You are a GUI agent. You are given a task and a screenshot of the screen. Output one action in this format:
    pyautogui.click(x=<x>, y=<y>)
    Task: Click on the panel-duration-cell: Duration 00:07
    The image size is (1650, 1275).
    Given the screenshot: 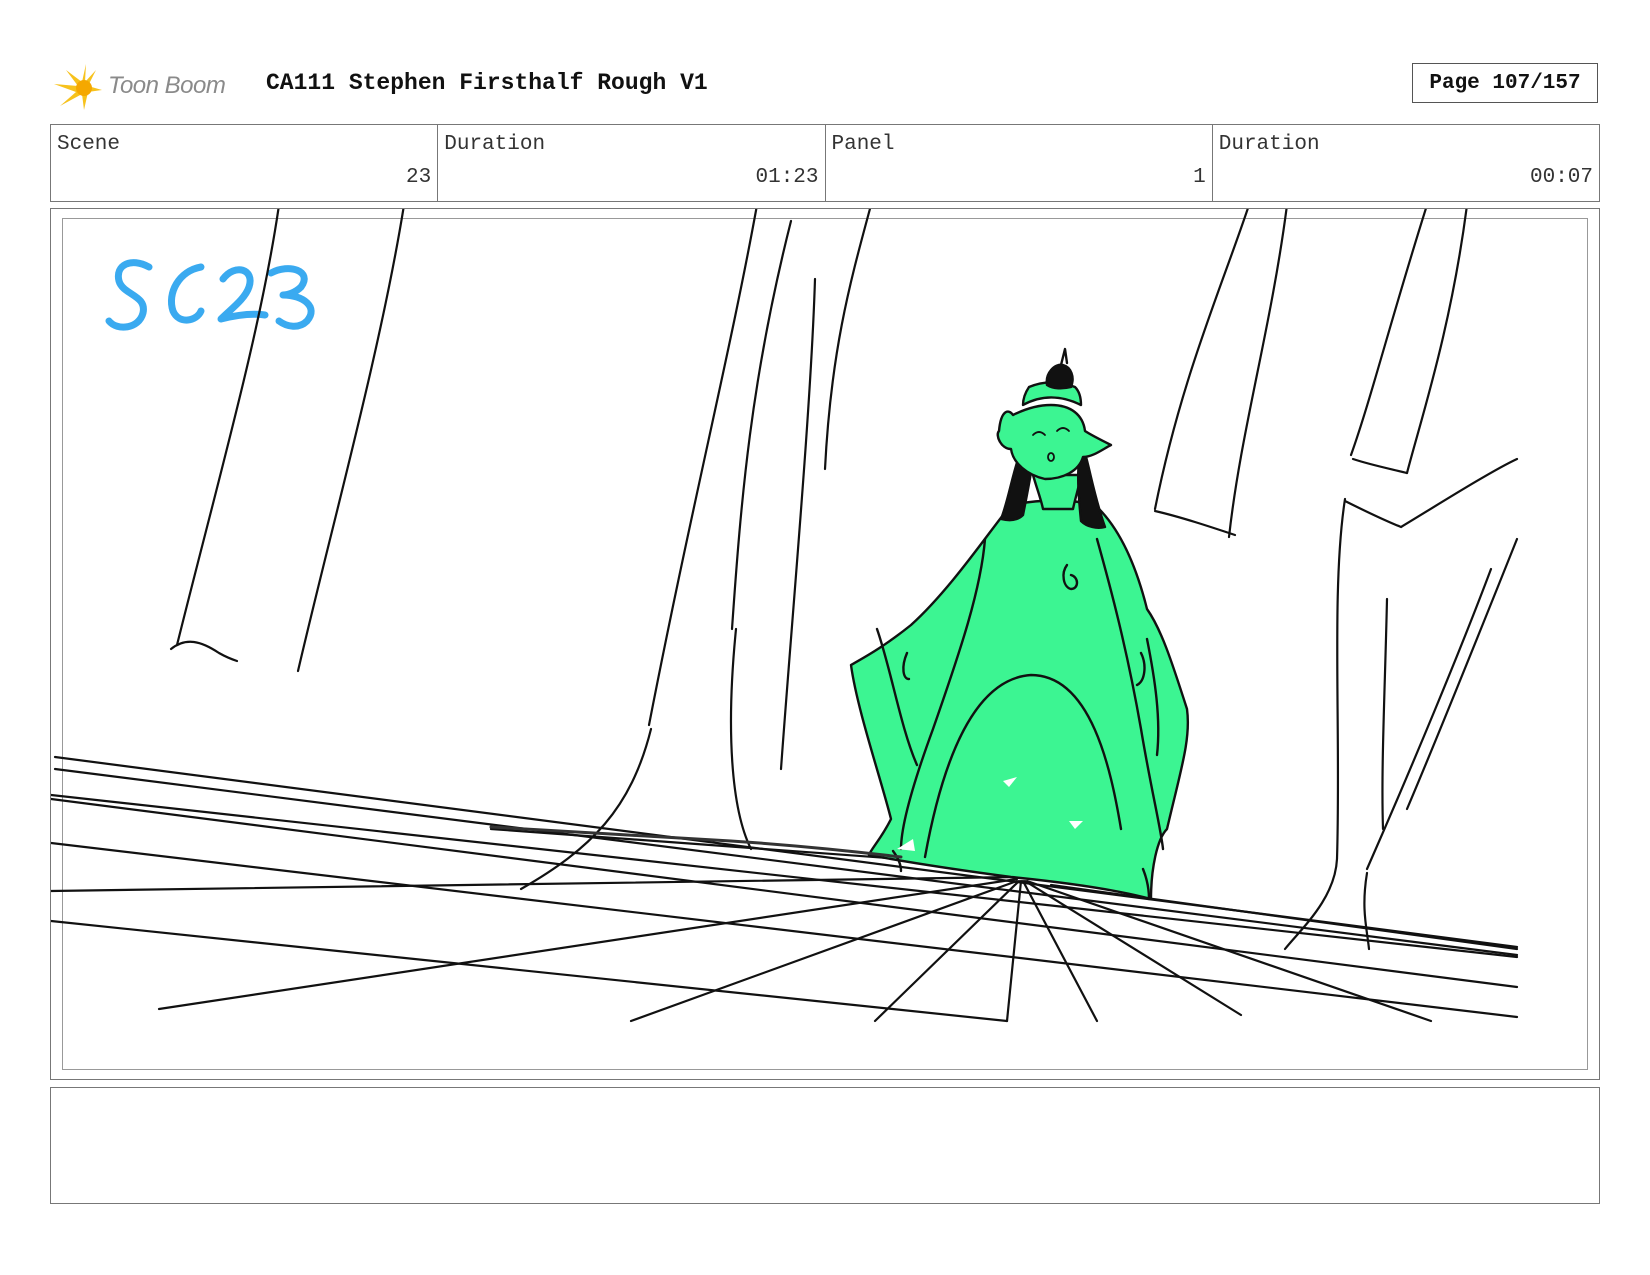 What is the action you would take?
    pyautogui.click(x=1406, y=163)
    